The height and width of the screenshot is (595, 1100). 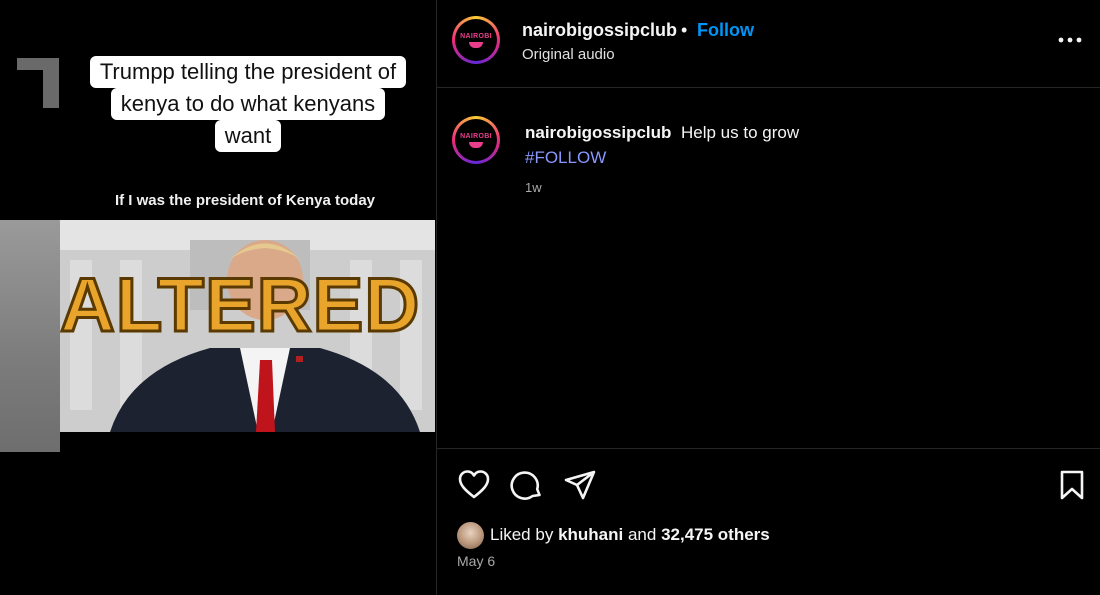 I want to click on share-icon, so click(x=580, y=485).